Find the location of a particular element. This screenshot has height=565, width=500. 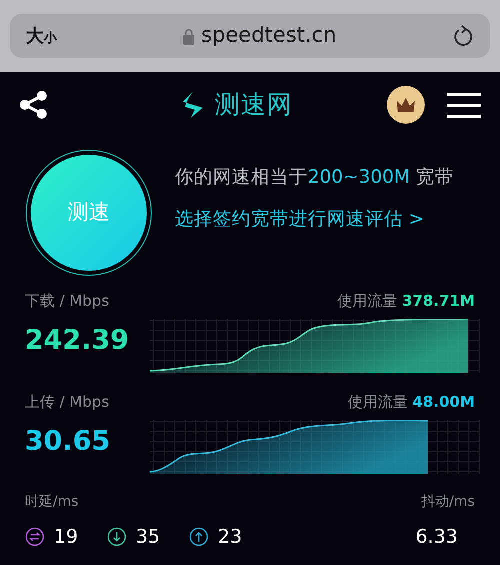

latency-label: 时延/ms is located at coordinates (52, 502).